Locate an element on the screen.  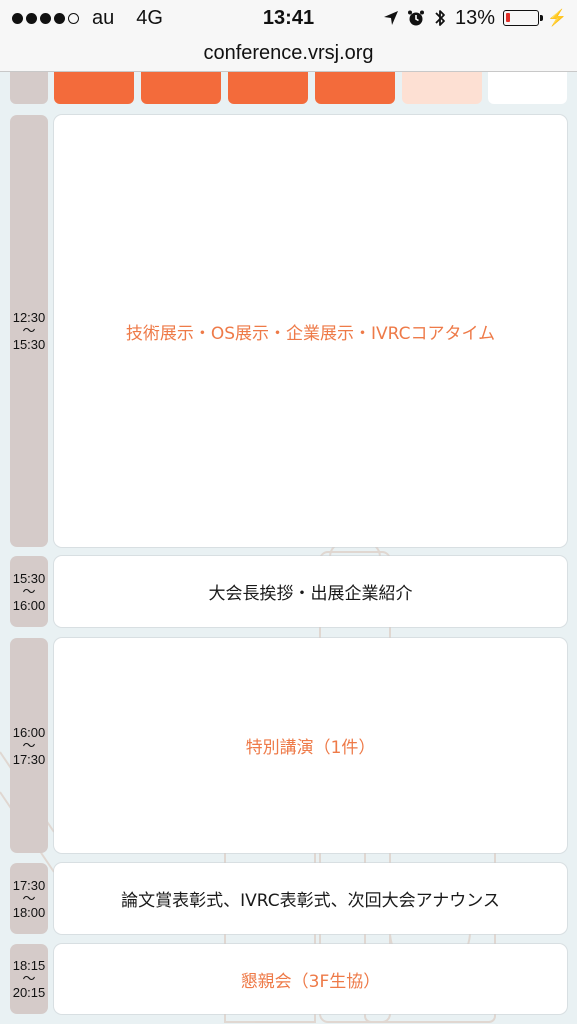
network-type: 4G is located at coordinates (149, 17).